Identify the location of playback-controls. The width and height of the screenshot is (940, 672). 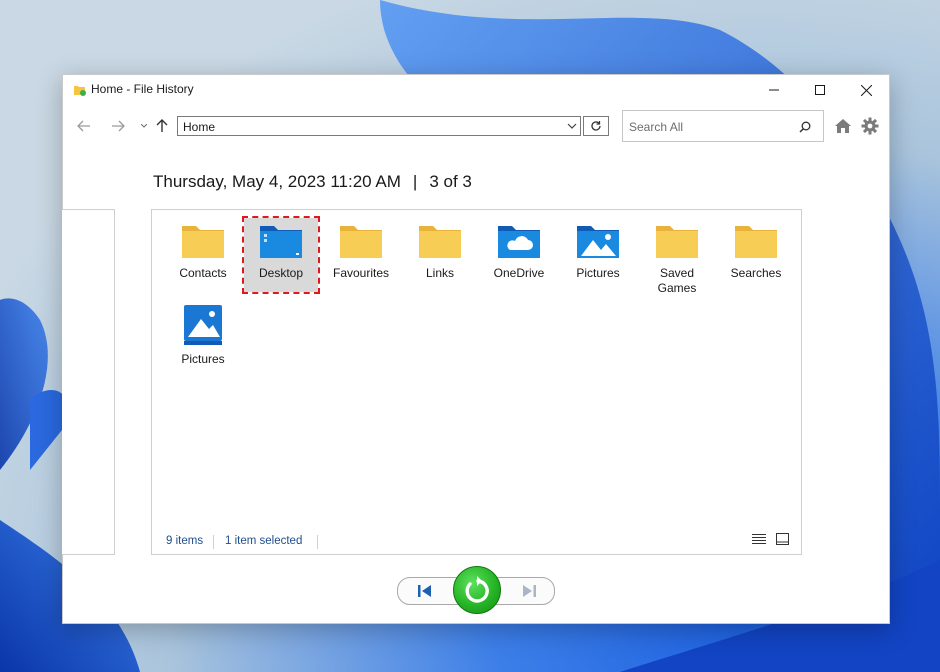
(477, 589).